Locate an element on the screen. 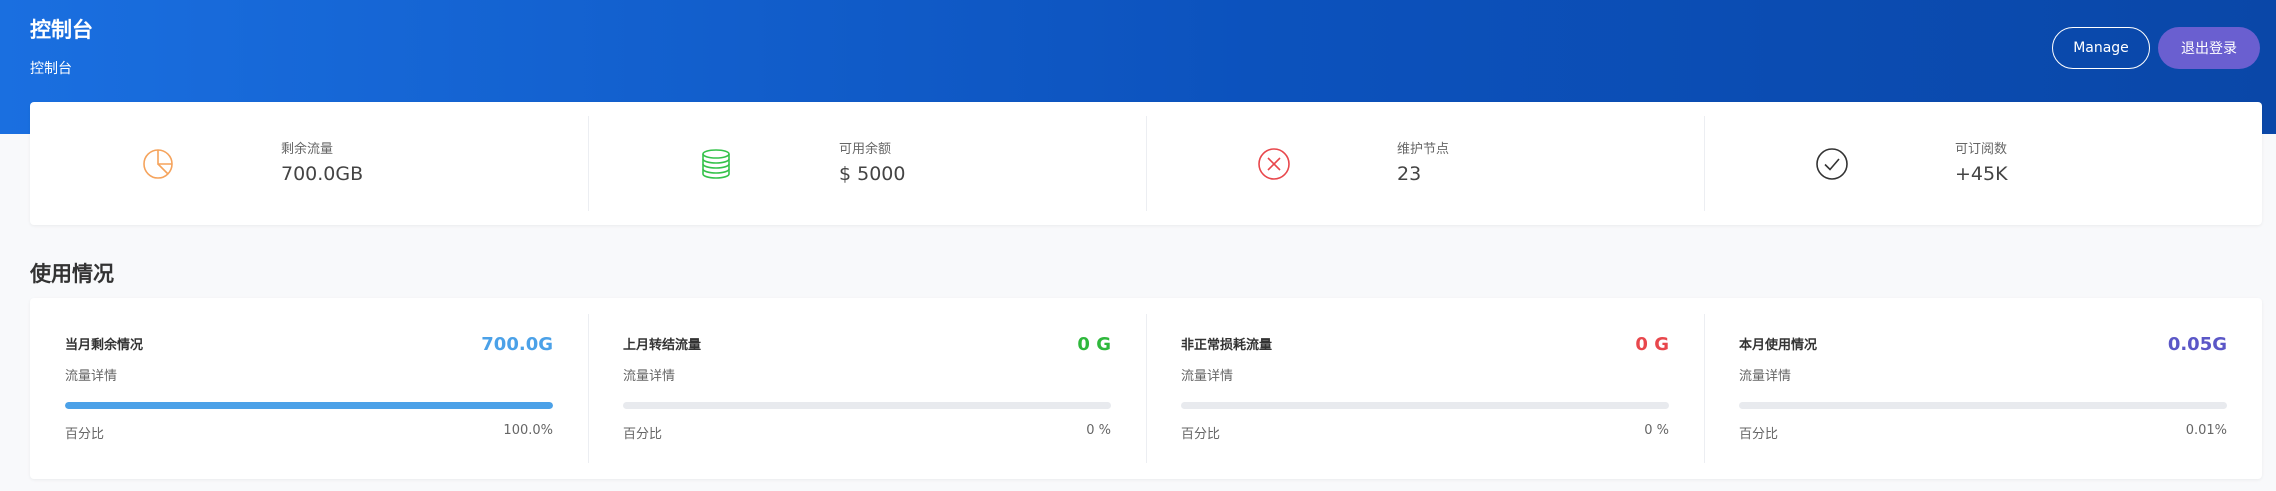  usage-value: 700.0G is located at coordinates (517, 344).